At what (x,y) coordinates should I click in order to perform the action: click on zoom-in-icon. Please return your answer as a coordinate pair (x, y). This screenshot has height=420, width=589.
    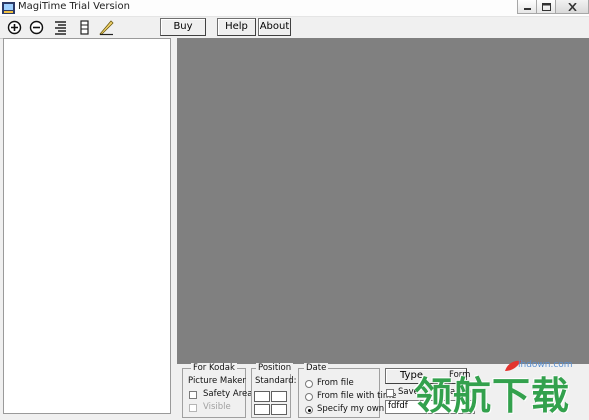
    Looking at the image, I should click on (14, 27).